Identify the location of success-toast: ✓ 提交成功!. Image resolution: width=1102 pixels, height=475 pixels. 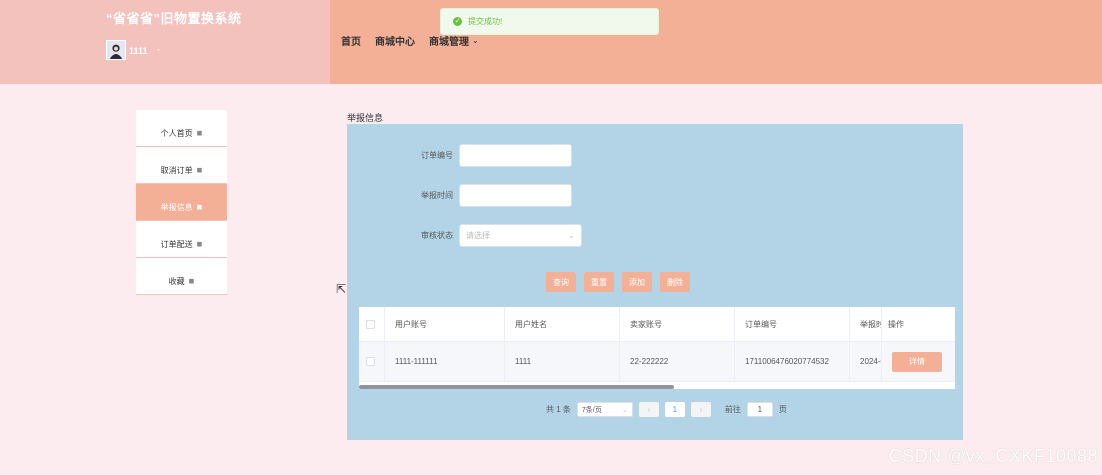
(549, 21).